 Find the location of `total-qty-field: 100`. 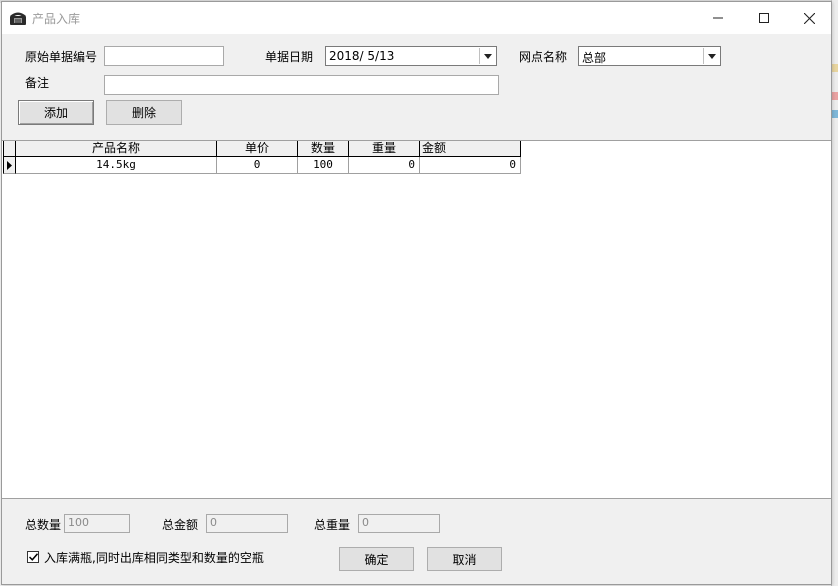

total-qty-field: 100 is located at coordinates (97, 523).